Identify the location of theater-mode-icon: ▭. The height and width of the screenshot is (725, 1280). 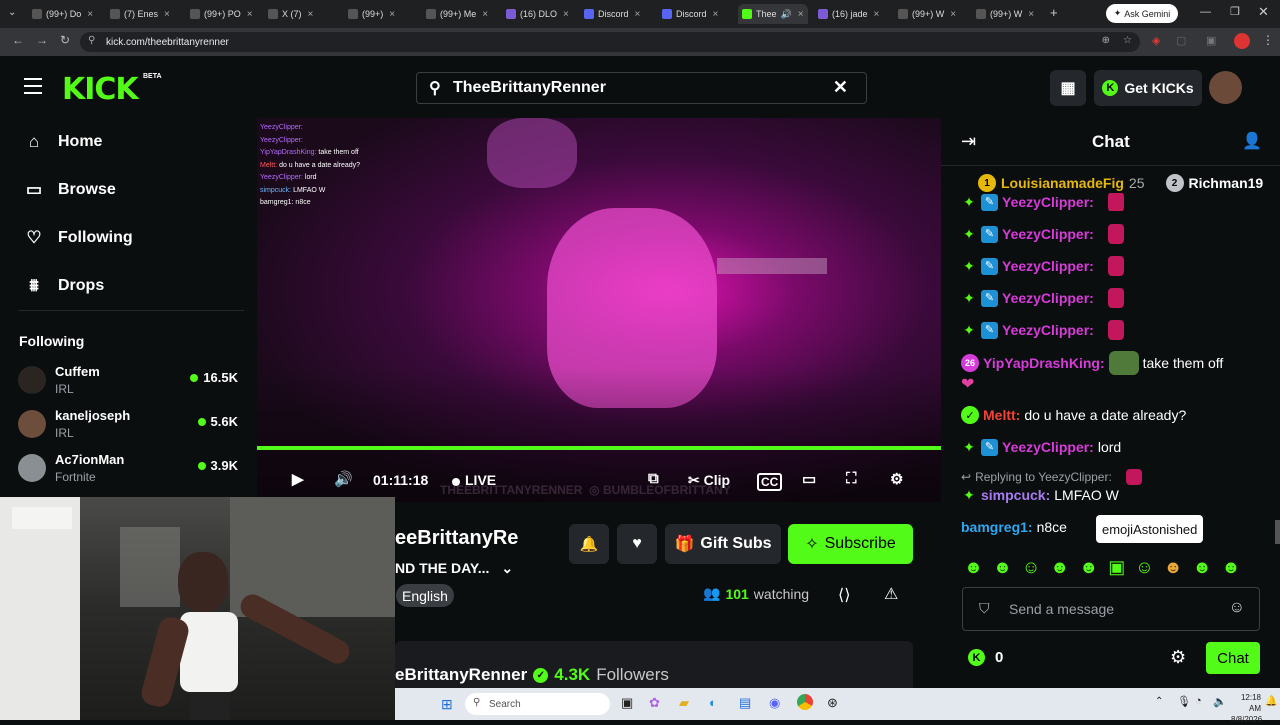
(809, 479).